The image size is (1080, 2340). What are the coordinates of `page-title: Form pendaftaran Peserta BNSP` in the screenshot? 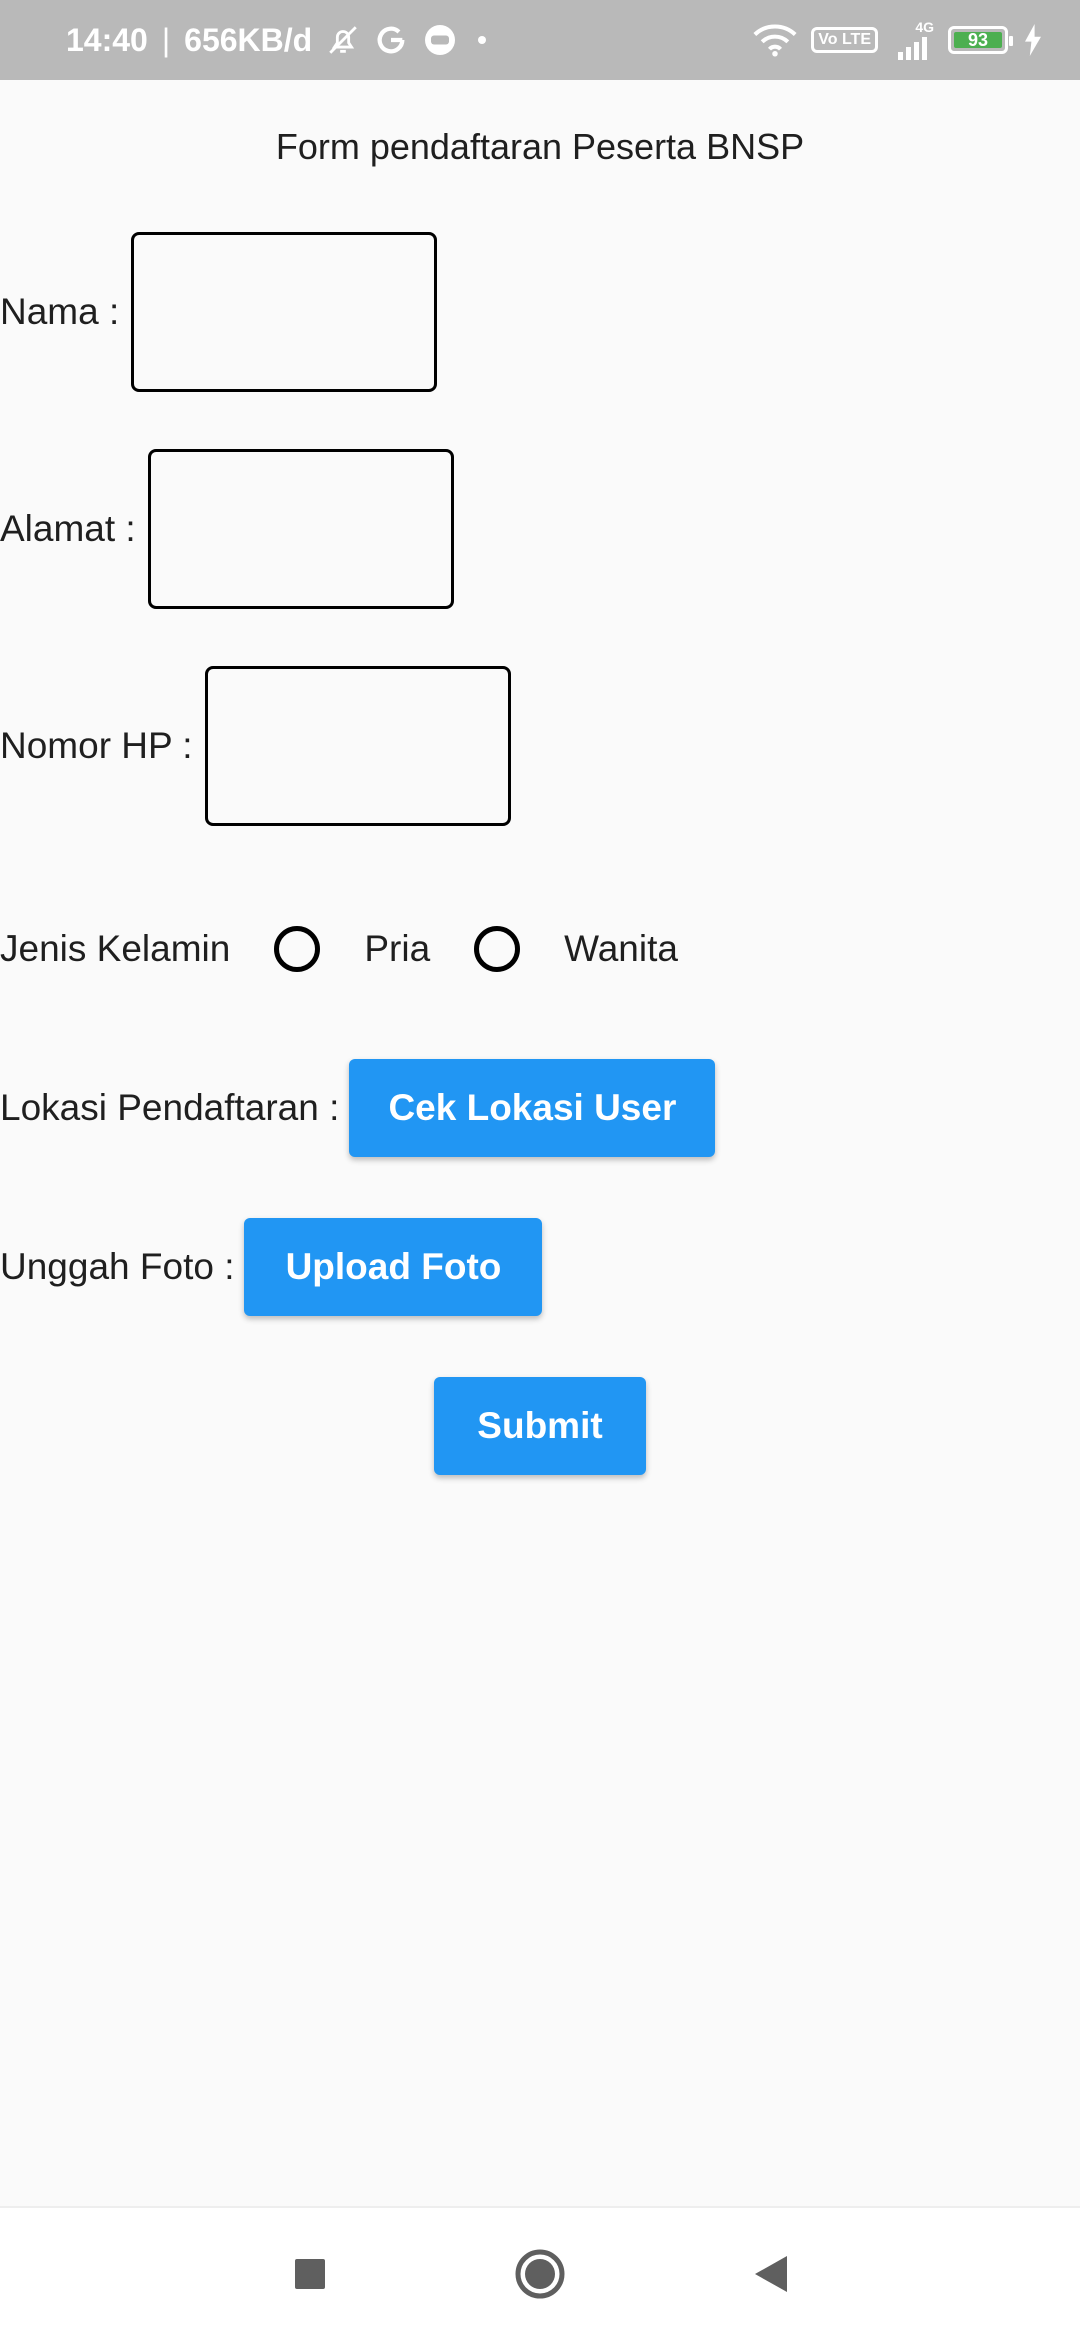 It's located at (540, 146).